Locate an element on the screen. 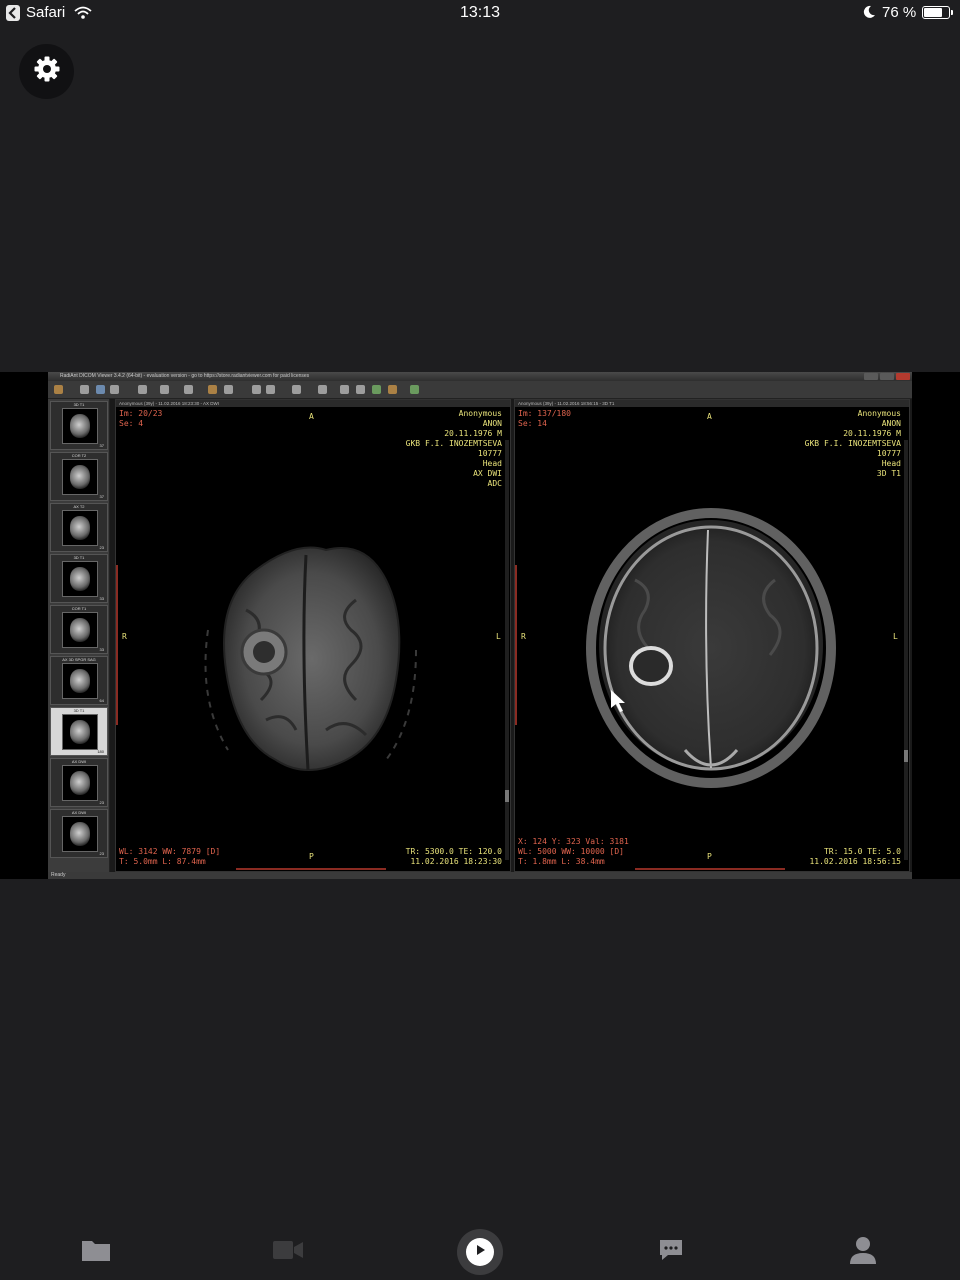 Image resolution: width=960 pixels, height=1280 pixels. cd-icon is located at coordinates (84, 389).